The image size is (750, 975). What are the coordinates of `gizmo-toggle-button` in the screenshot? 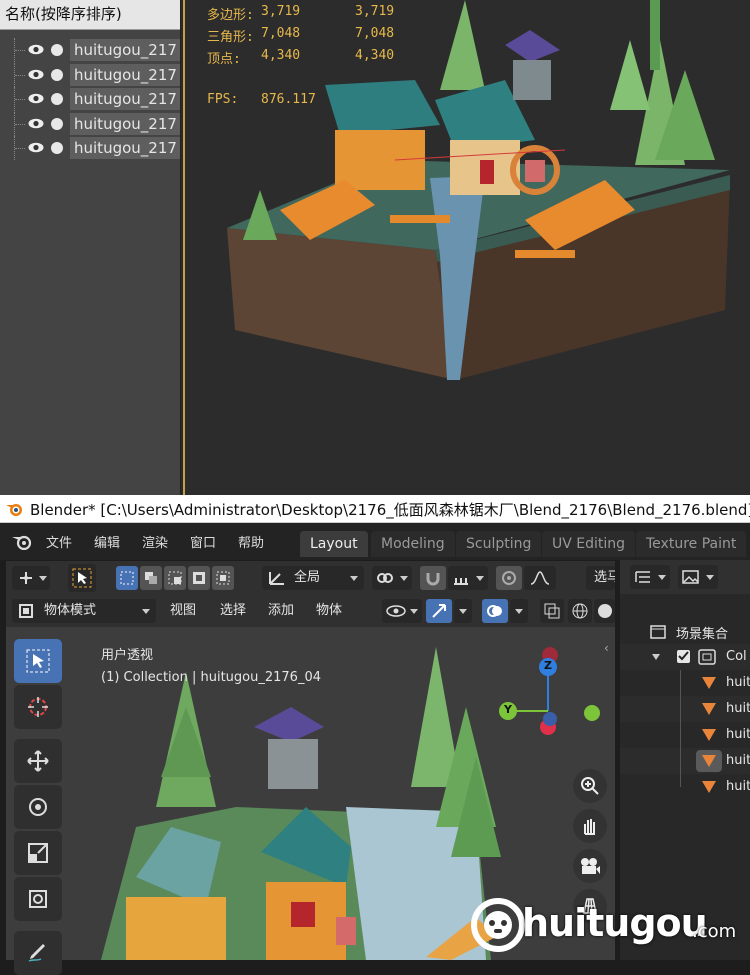 It's located at (439, 611).